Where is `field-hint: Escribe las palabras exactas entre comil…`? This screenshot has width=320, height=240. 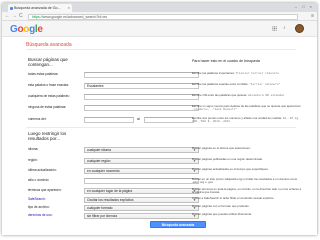
field-hint: Escribe las palabras exactas entre comil… is located at coordinates (236, 84).